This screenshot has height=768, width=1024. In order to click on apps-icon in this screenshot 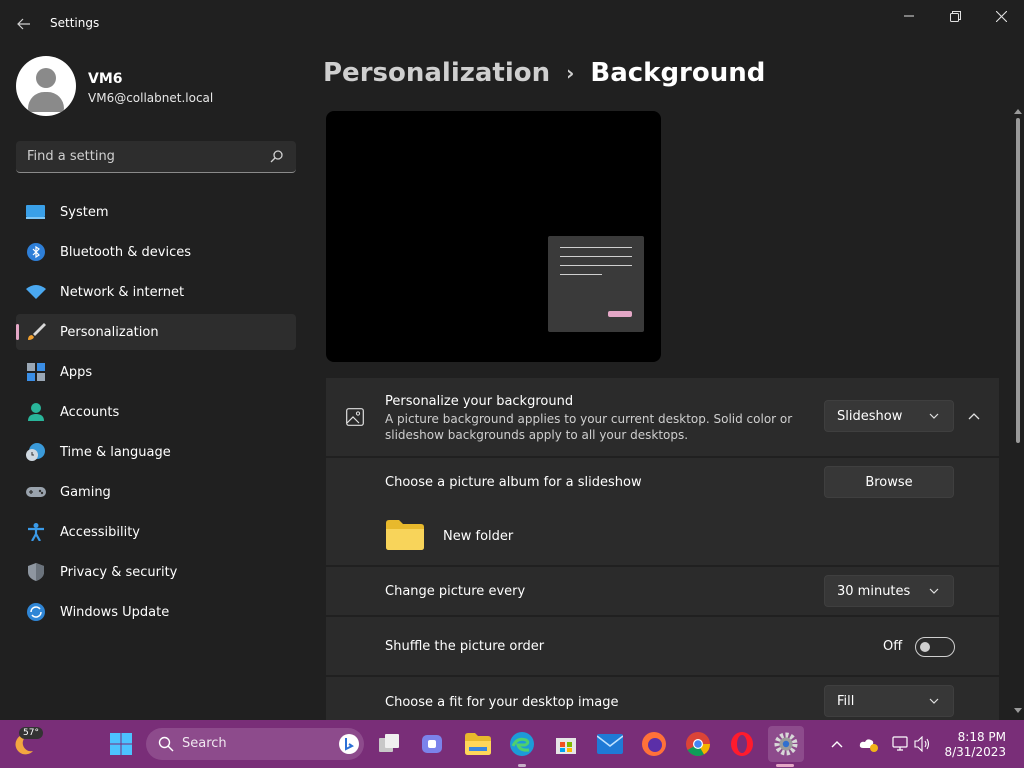, I will do `click(36, 372)`.